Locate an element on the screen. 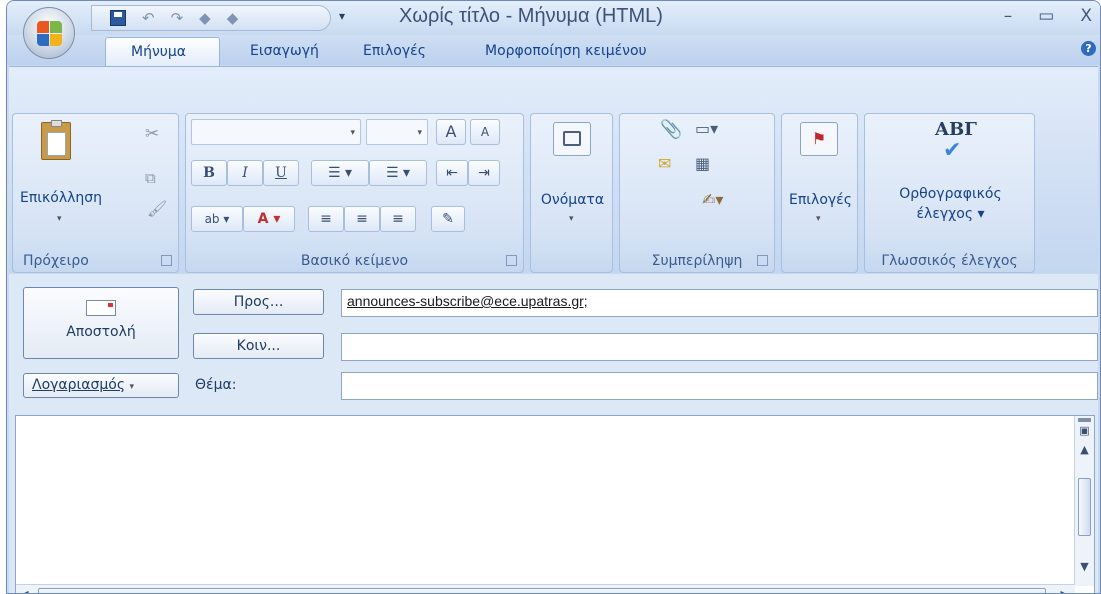 This screenshot has height=594, width=1101. align-right-icon: ≡ is located at coordinates (398, 219).